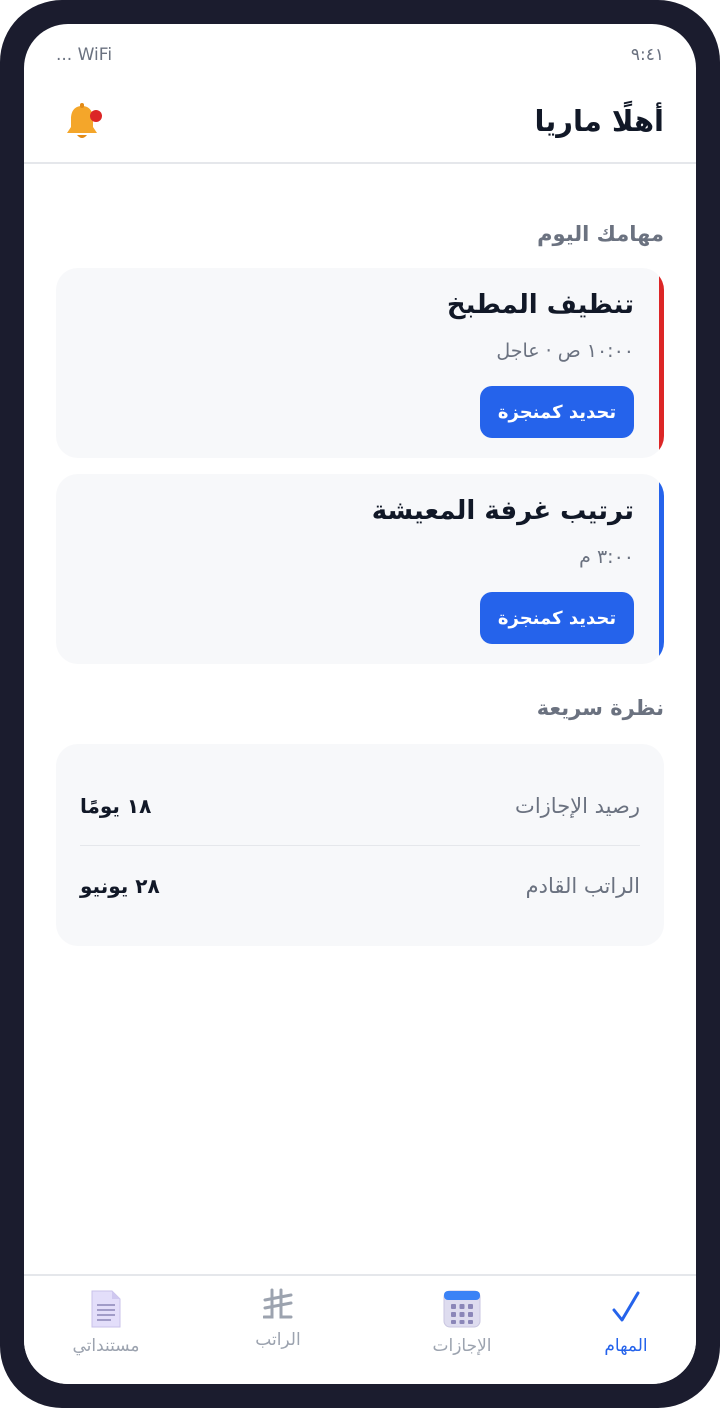 This screenshot has width=720, height=1408. What do you see at coordinates (96, 116) in the screenshot?
I see `notification-badge` at bounding box center [96, 116].